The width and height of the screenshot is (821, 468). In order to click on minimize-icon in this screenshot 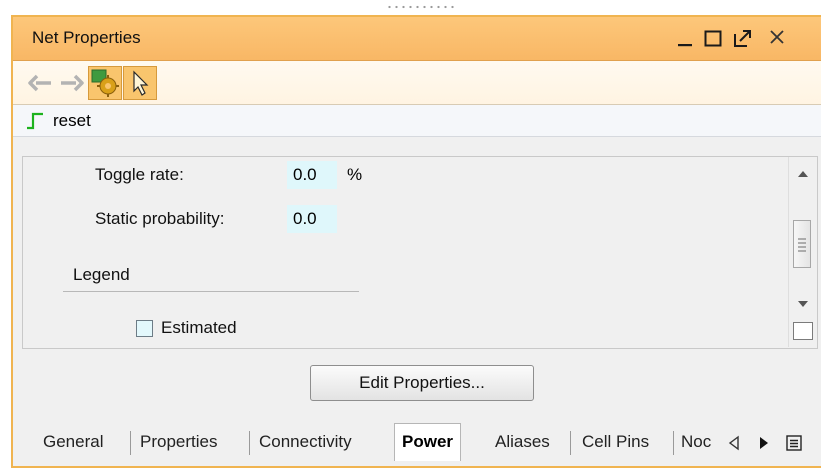, I will do `click(686, 38)`.